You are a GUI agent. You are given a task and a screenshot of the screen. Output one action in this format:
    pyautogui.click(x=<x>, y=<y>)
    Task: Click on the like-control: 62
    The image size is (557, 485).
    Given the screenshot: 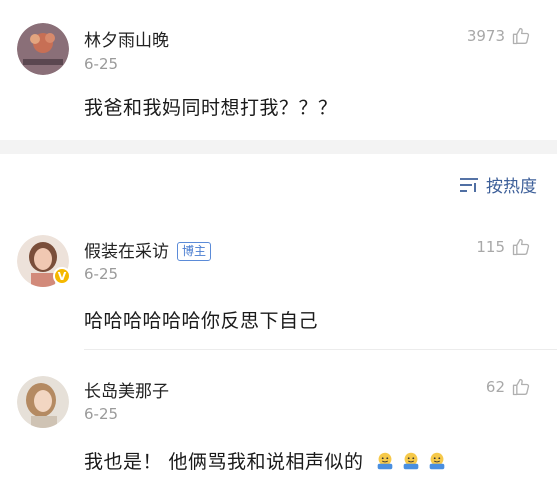 What is the action you would take?
    pyautogui.click(x=508, y=387)
    